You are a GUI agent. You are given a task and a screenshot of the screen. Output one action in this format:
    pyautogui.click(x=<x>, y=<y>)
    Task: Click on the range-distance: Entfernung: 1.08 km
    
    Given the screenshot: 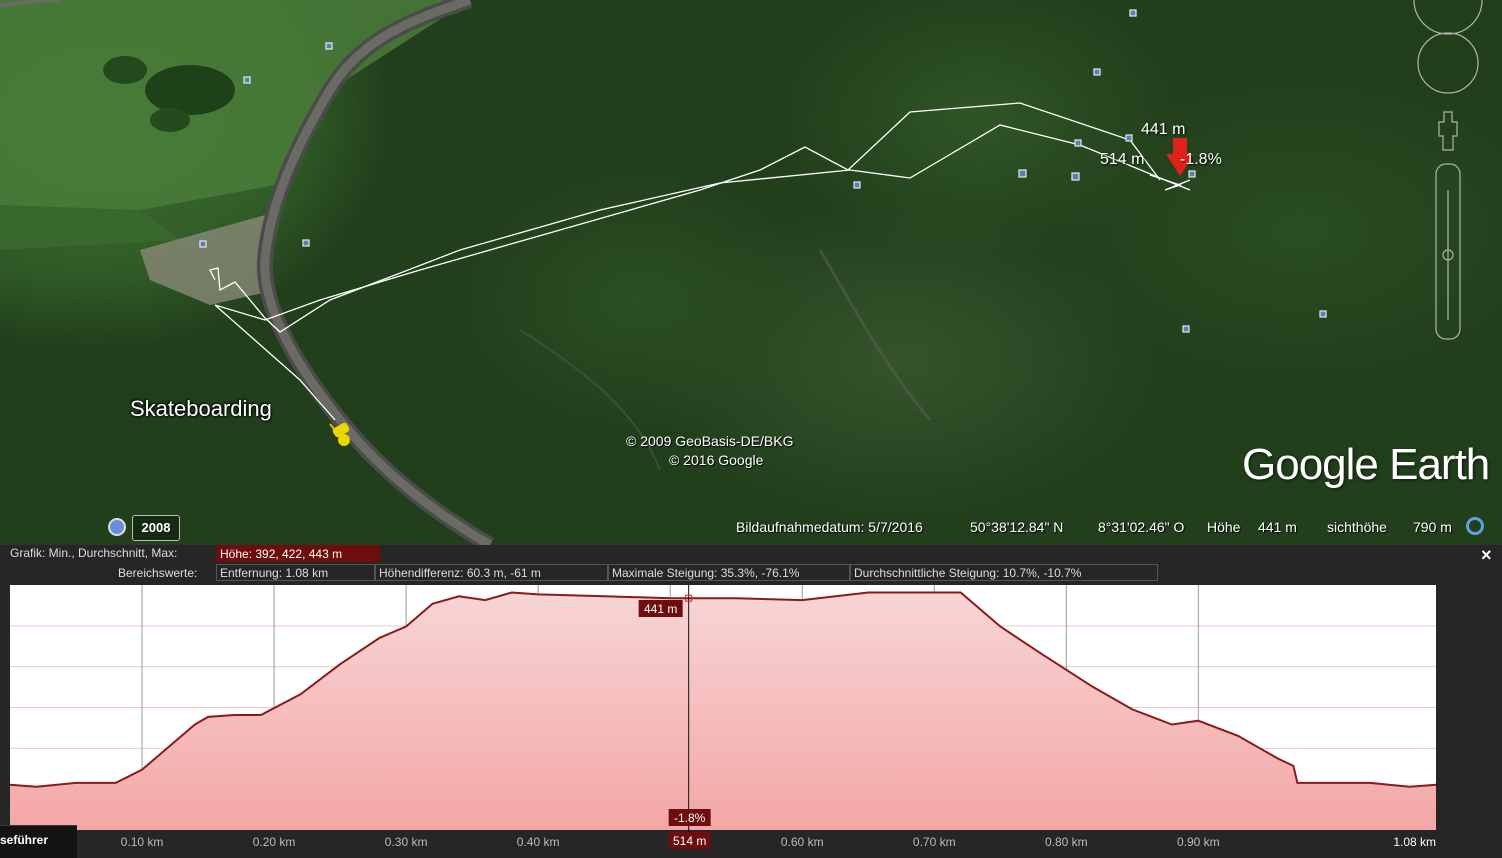 What is the action you would take?
    pyautogui.click(x=295, y=572)
    